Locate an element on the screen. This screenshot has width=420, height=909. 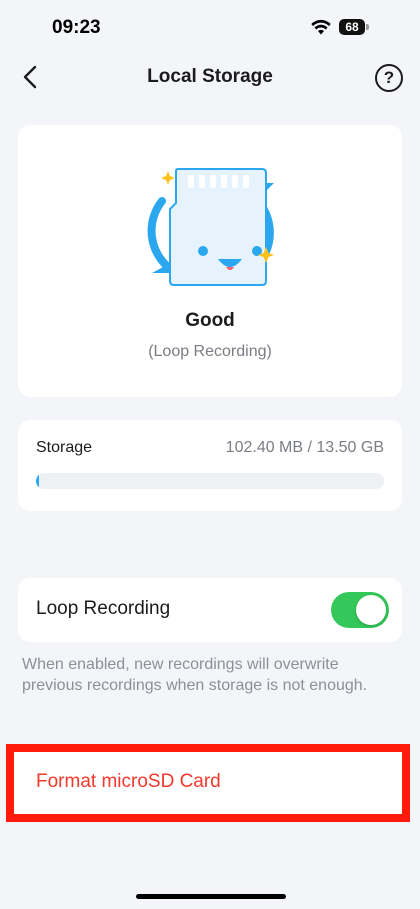
status-time: 09:23 is located at coordinates (76, 27).